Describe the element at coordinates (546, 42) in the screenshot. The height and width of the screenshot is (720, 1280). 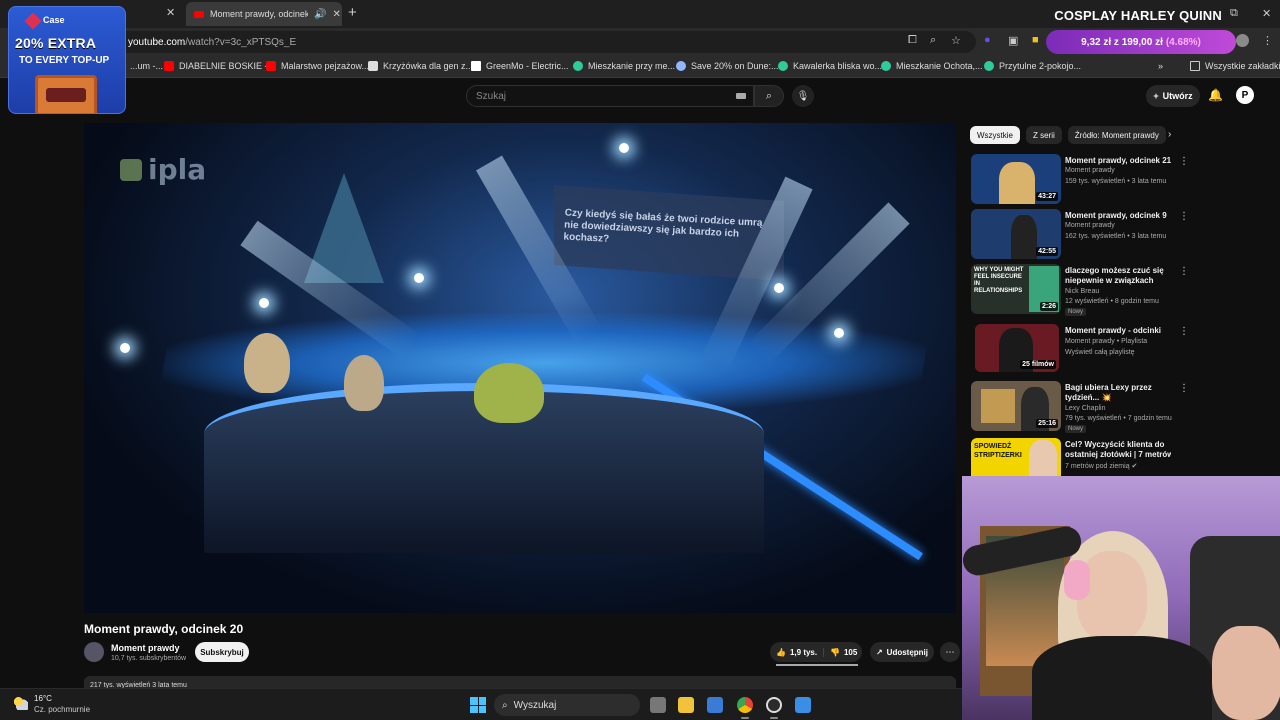
I see `url-field: youtube.com /watch?v=3c_xPTSQs_E` at that location.